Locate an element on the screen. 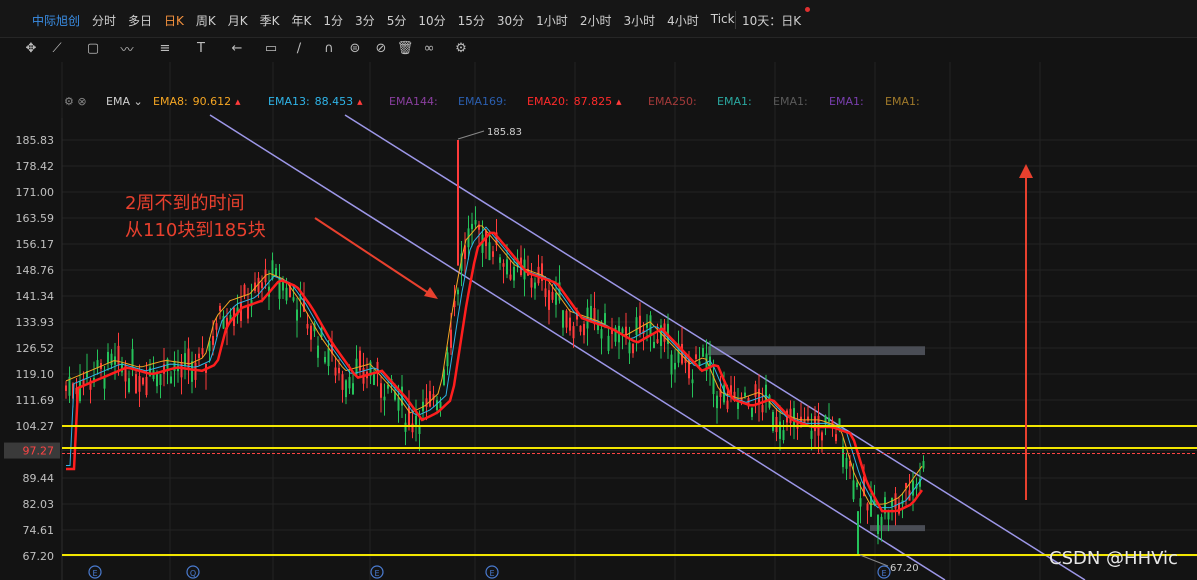 This screenshot has height=580, width=1197. annotation-arrow-head is located at coordinates (431, 293).